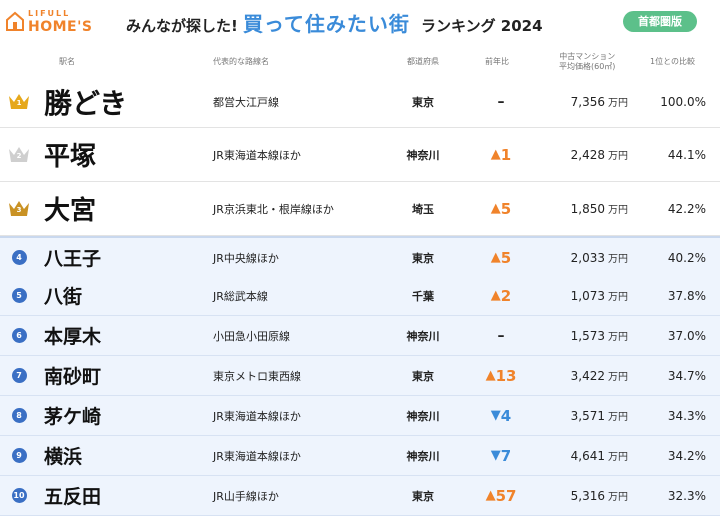 The width and height of the screenshot is (720, 516). I want to click on price-value: 2,428, so click(587, 154).